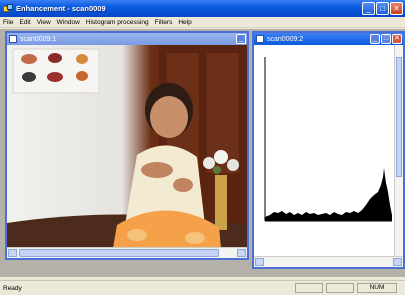  I want to click on maximize-button: □, so click(382, 8).